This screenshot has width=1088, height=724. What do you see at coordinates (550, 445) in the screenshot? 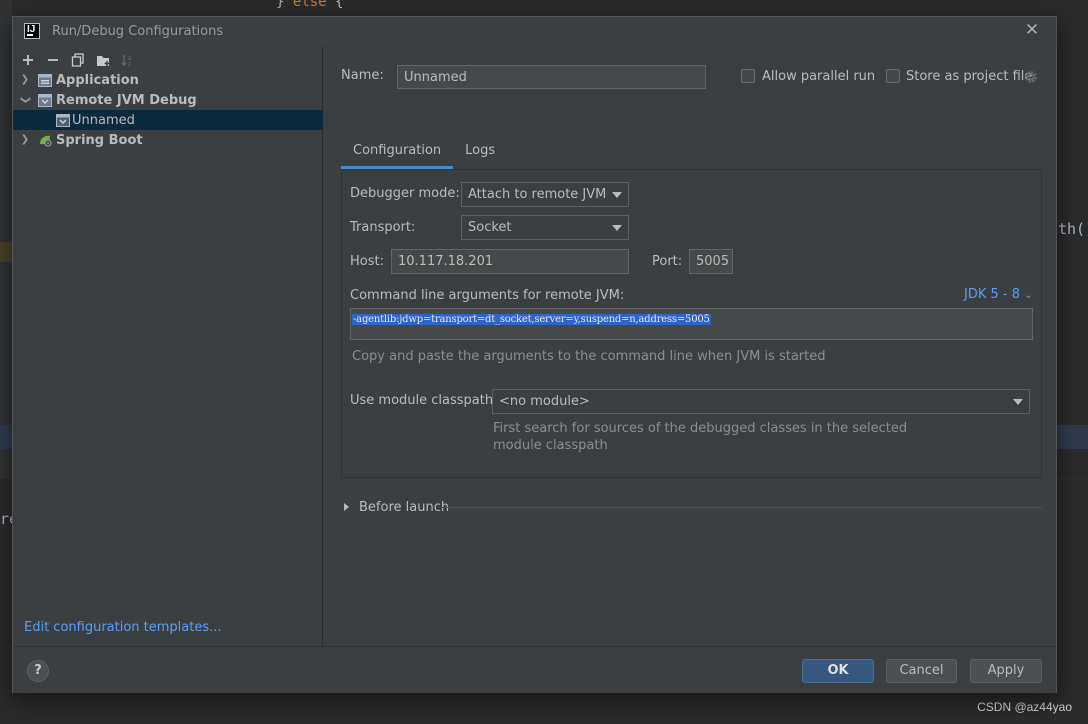
I see `module-hint-line2: module classpath` at bounding box center [550, 445].